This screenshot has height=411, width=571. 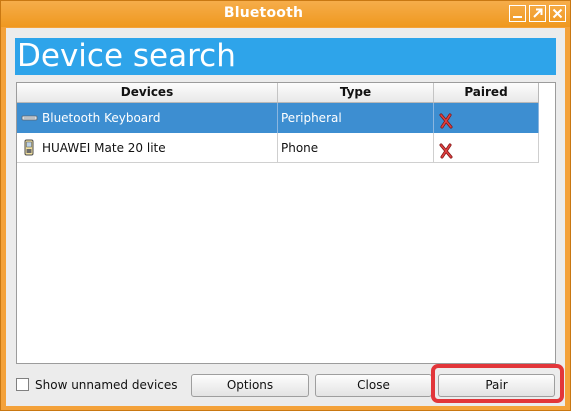 What do you see at coordinates (356, 92) in the screenshot?
I see `column-header-type: Type` at bounding box center [356, 92].